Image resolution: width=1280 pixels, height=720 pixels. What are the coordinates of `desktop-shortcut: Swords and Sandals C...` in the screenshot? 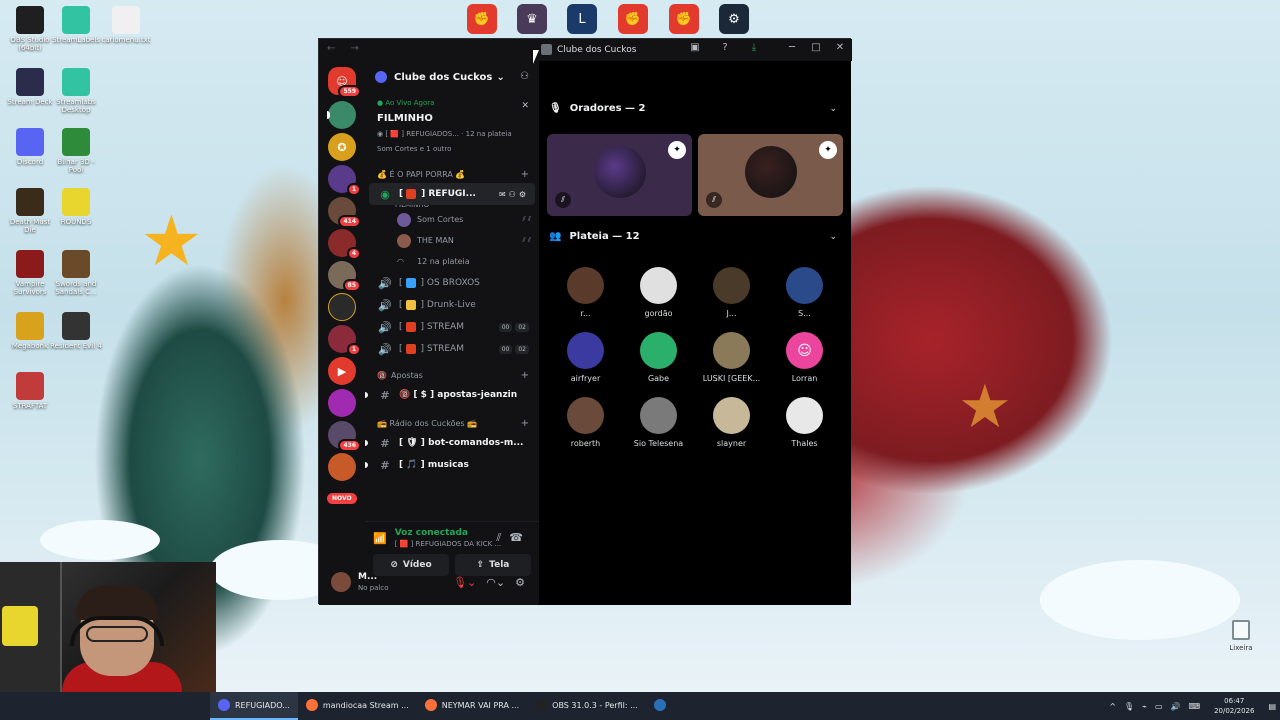 It's located at (76, 273).